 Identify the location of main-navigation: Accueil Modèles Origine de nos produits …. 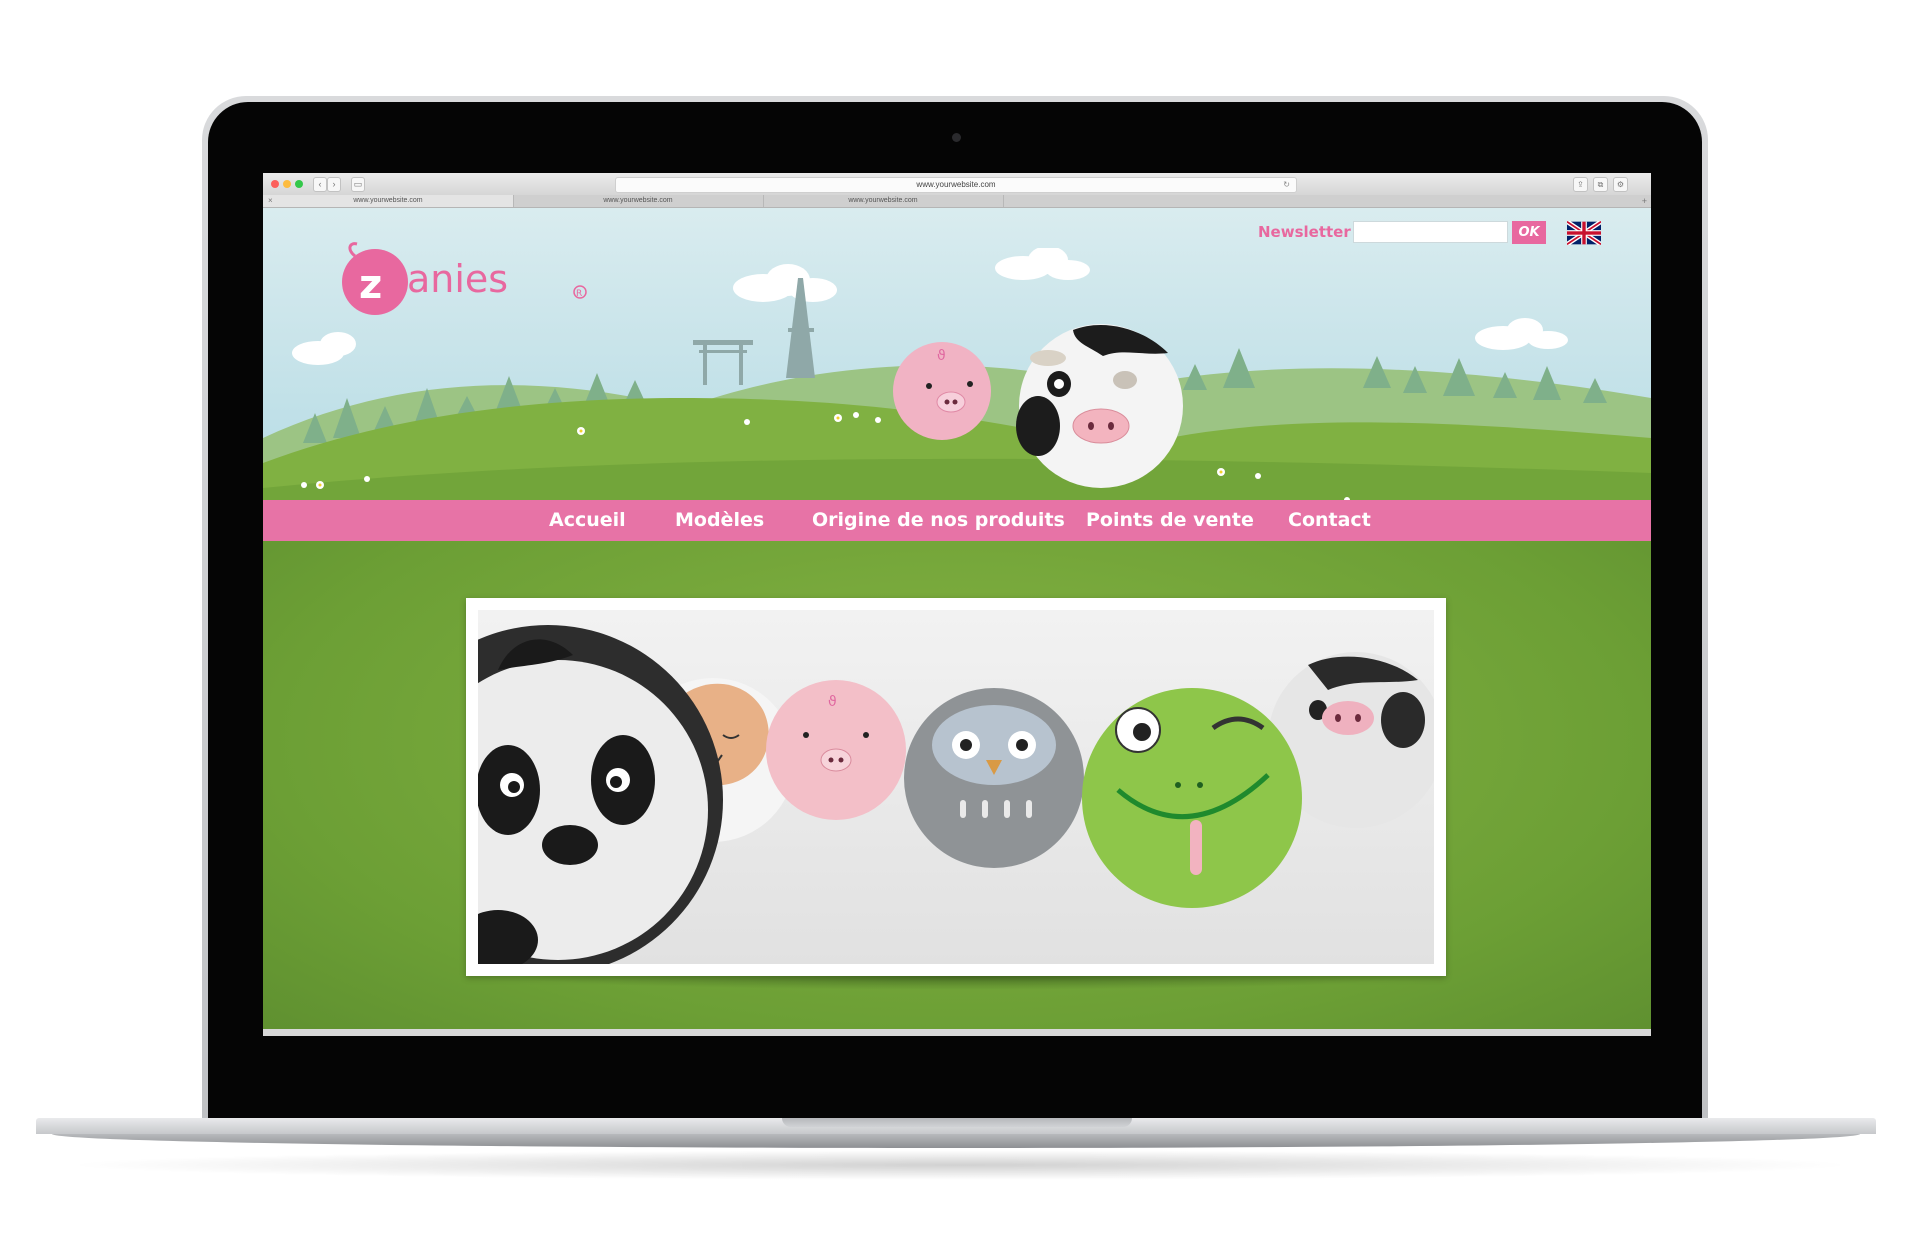
(957, 520).